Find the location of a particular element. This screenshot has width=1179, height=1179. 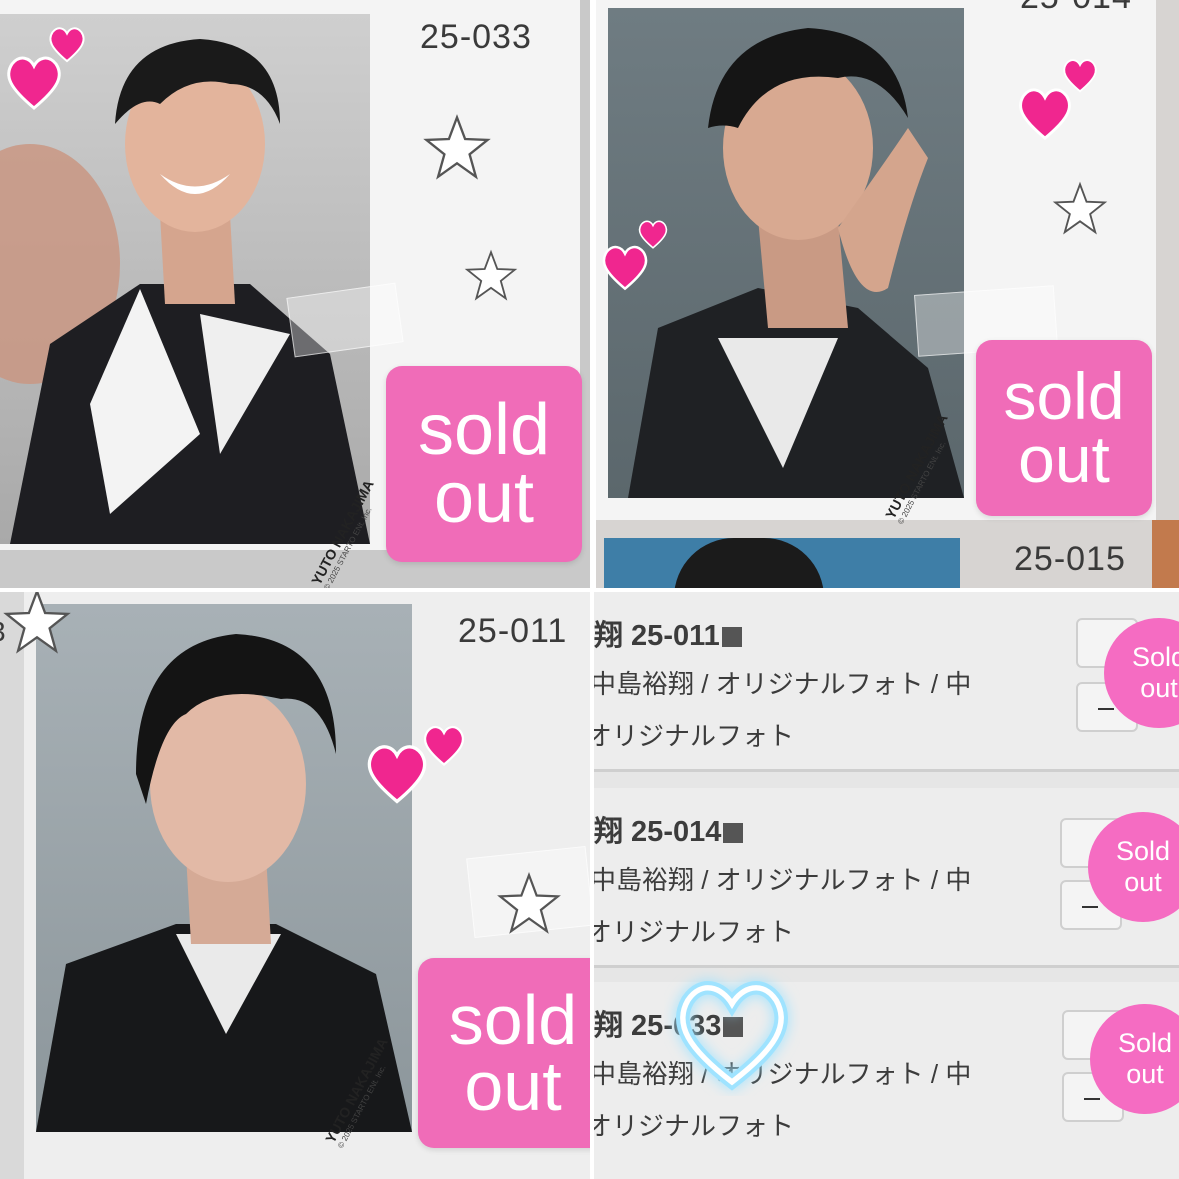

card-code: 25-033 is located at coordinates (476, 37).